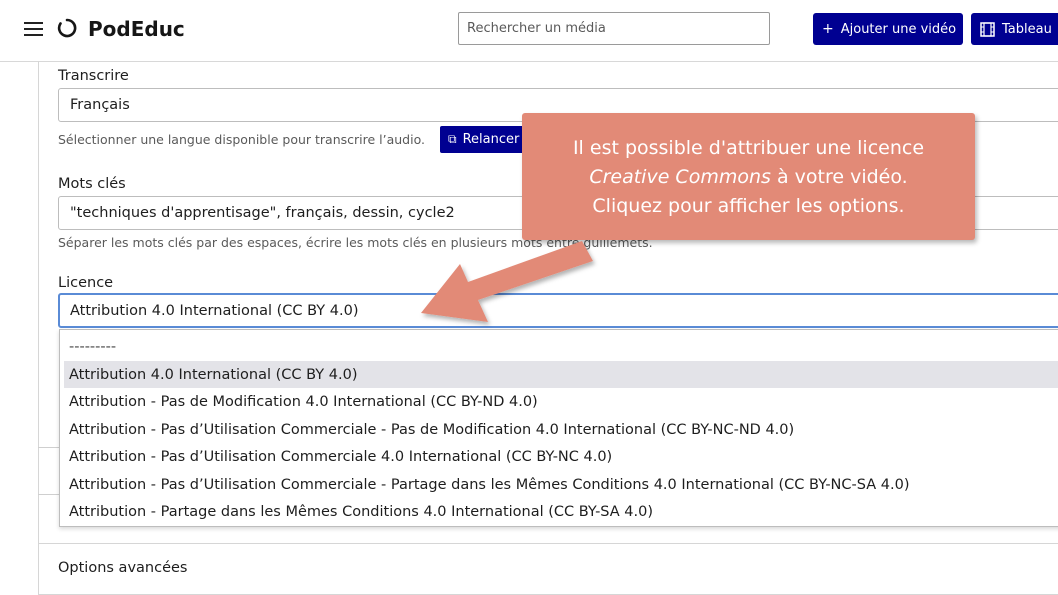  Describe the element at coordinates (828, 29) in the screenshot. I see `plus-icon: +` at that location.